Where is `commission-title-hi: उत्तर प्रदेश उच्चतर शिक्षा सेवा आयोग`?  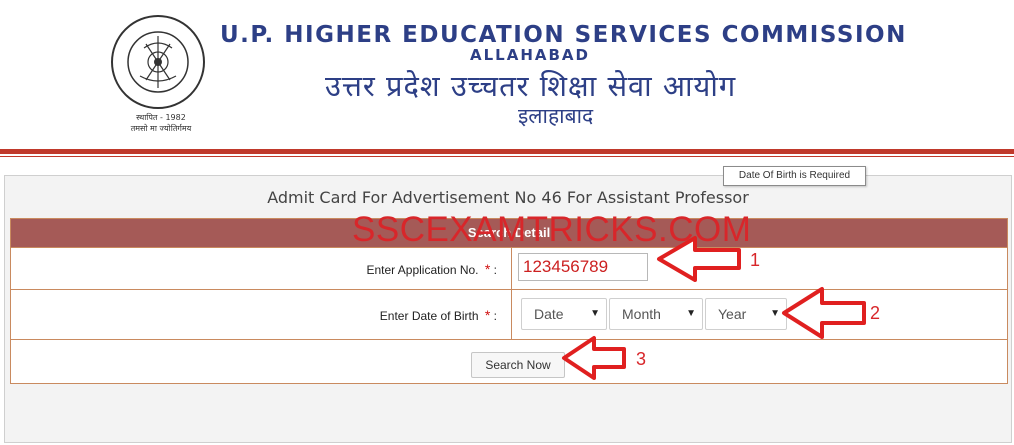
commission-title-hi: उत्तर प्रदेश उच्चतर शिक्षा सेवा आयोग is located at coordinates (531, 86).